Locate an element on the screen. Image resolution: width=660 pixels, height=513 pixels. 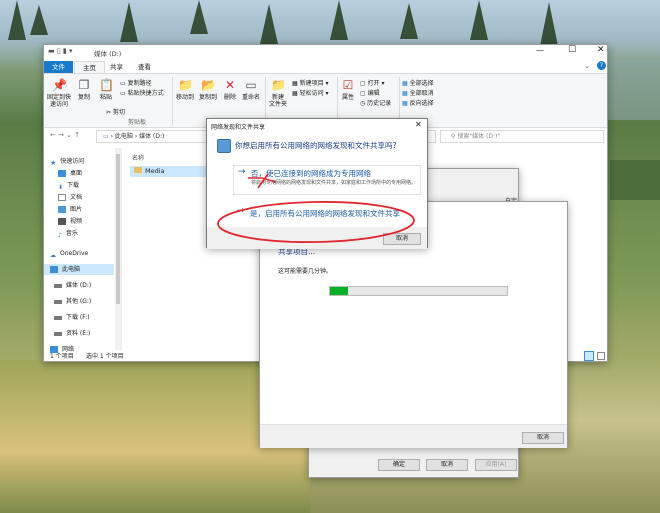
option-public-title: 是，启用所有公用网络的网络发现和文件共享 is located at coordinates (325, 213).